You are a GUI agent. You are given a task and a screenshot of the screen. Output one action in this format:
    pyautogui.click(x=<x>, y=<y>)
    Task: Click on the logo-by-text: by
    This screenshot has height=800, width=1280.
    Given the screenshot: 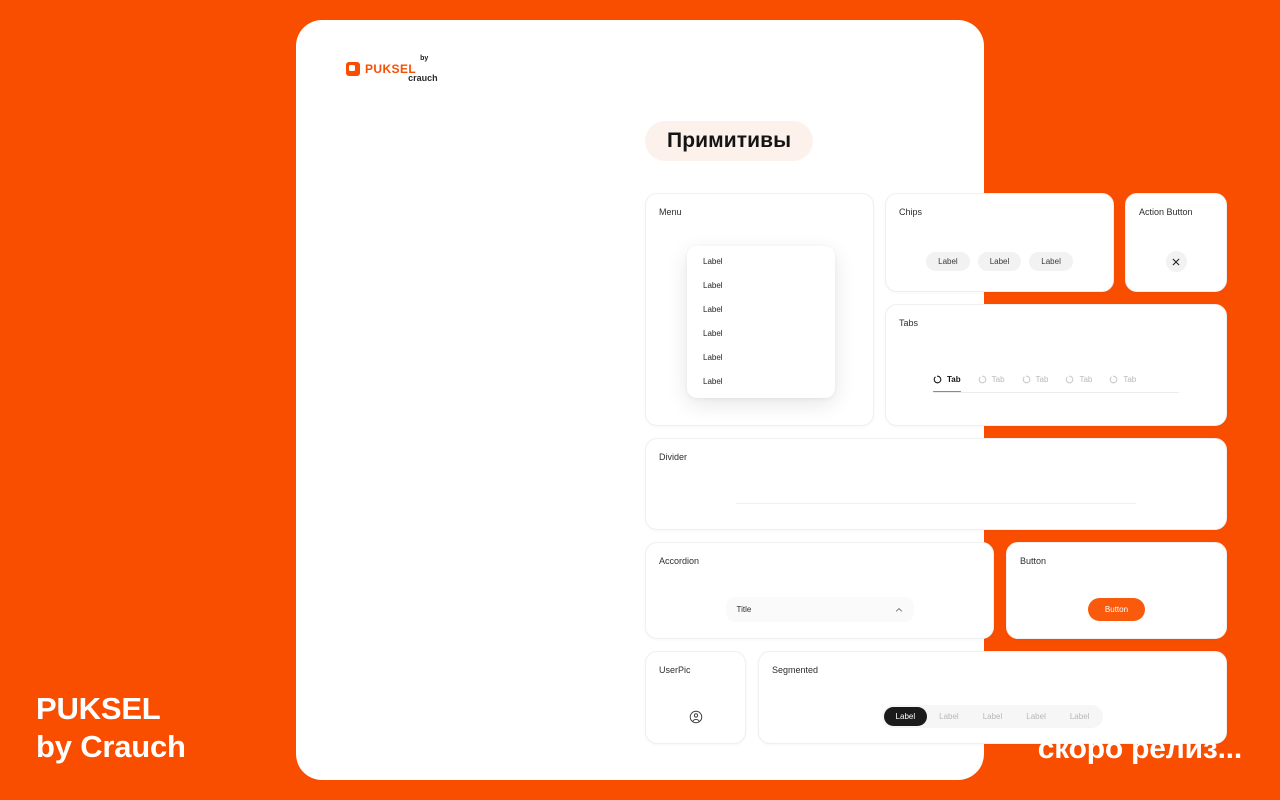 What is the action you would take?
    pyautogui.click(x=424, y=58)
    